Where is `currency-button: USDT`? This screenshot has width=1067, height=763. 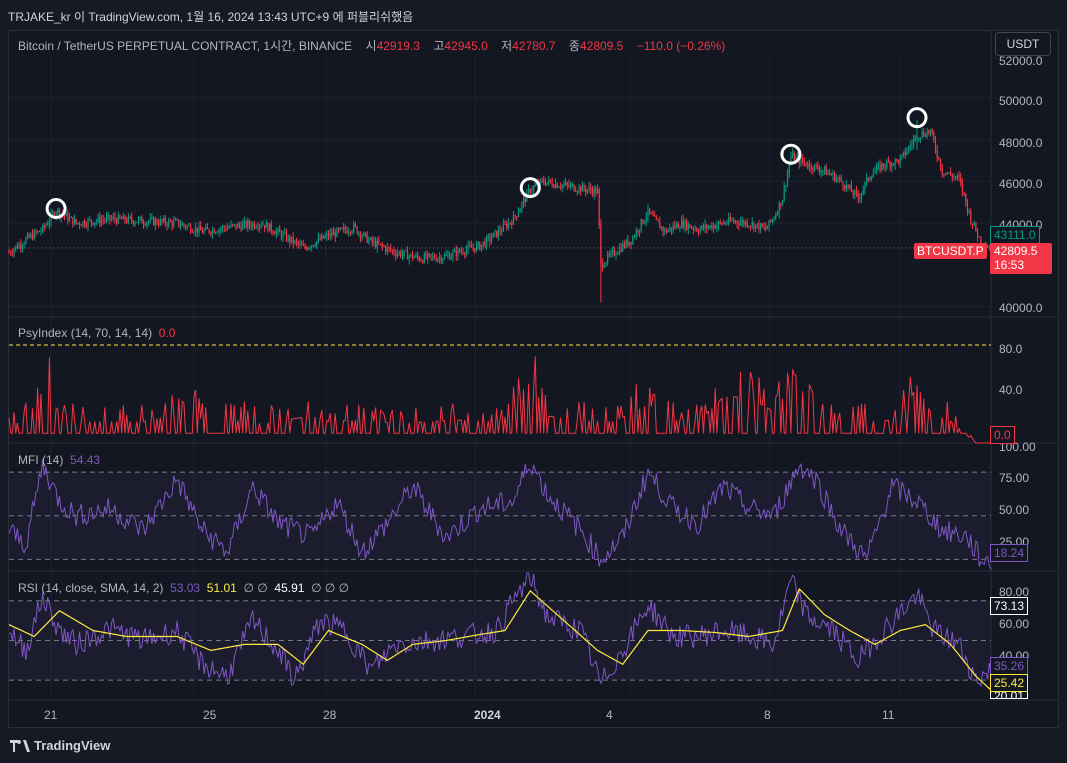 currency-button: USDT is located at coordinates (1023, 44).